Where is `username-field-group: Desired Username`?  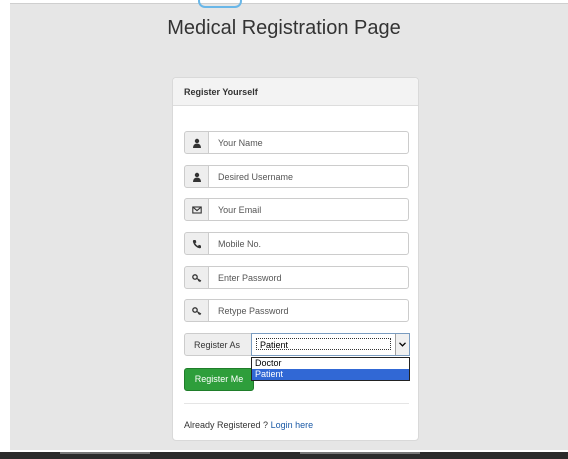 username-field-group: Desired Username is located at coordinates (296, 176).